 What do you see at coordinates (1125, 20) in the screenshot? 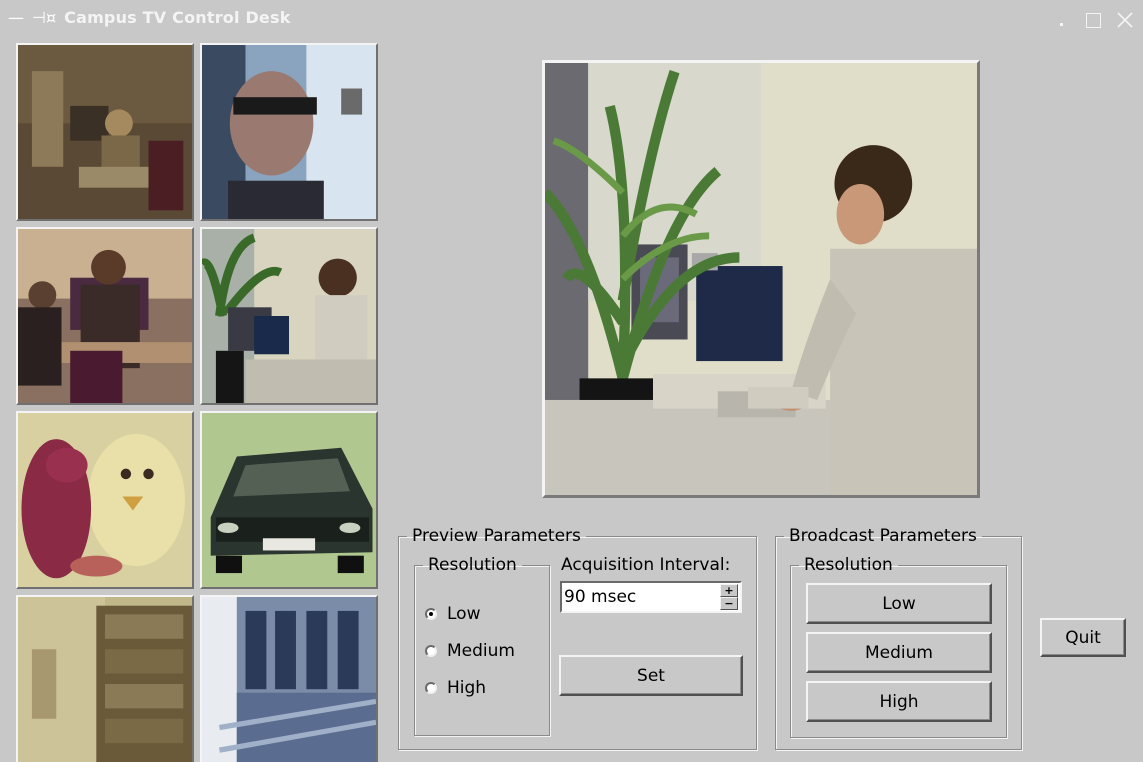
I see `close-icon` at bounding box center [1125, 20].